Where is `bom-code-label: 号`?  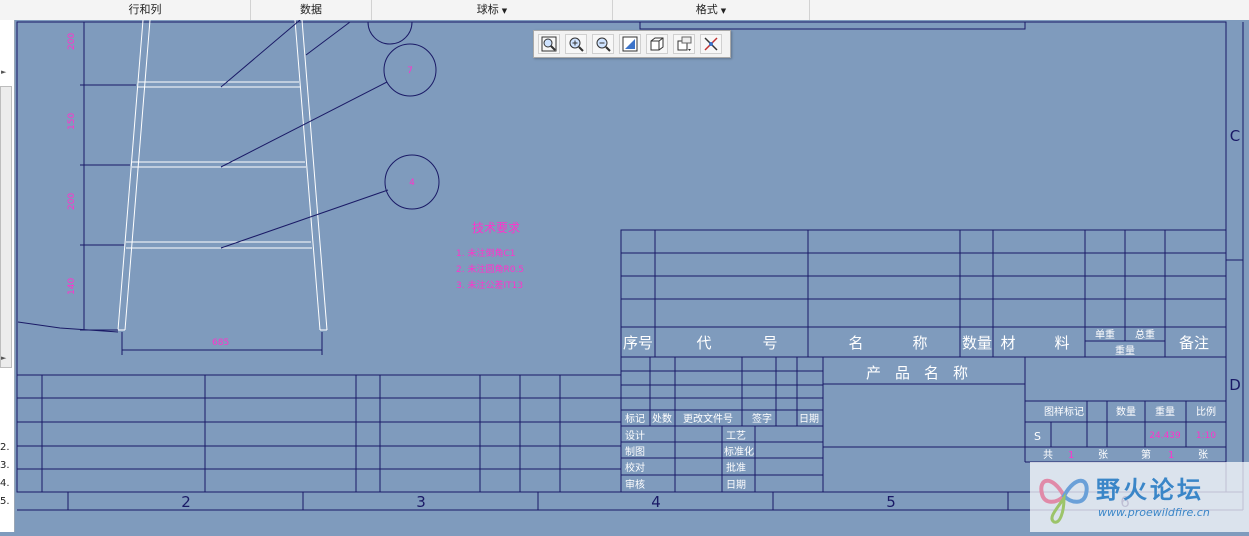 bom-code-label: 号 is located at coordinates (769, 343).